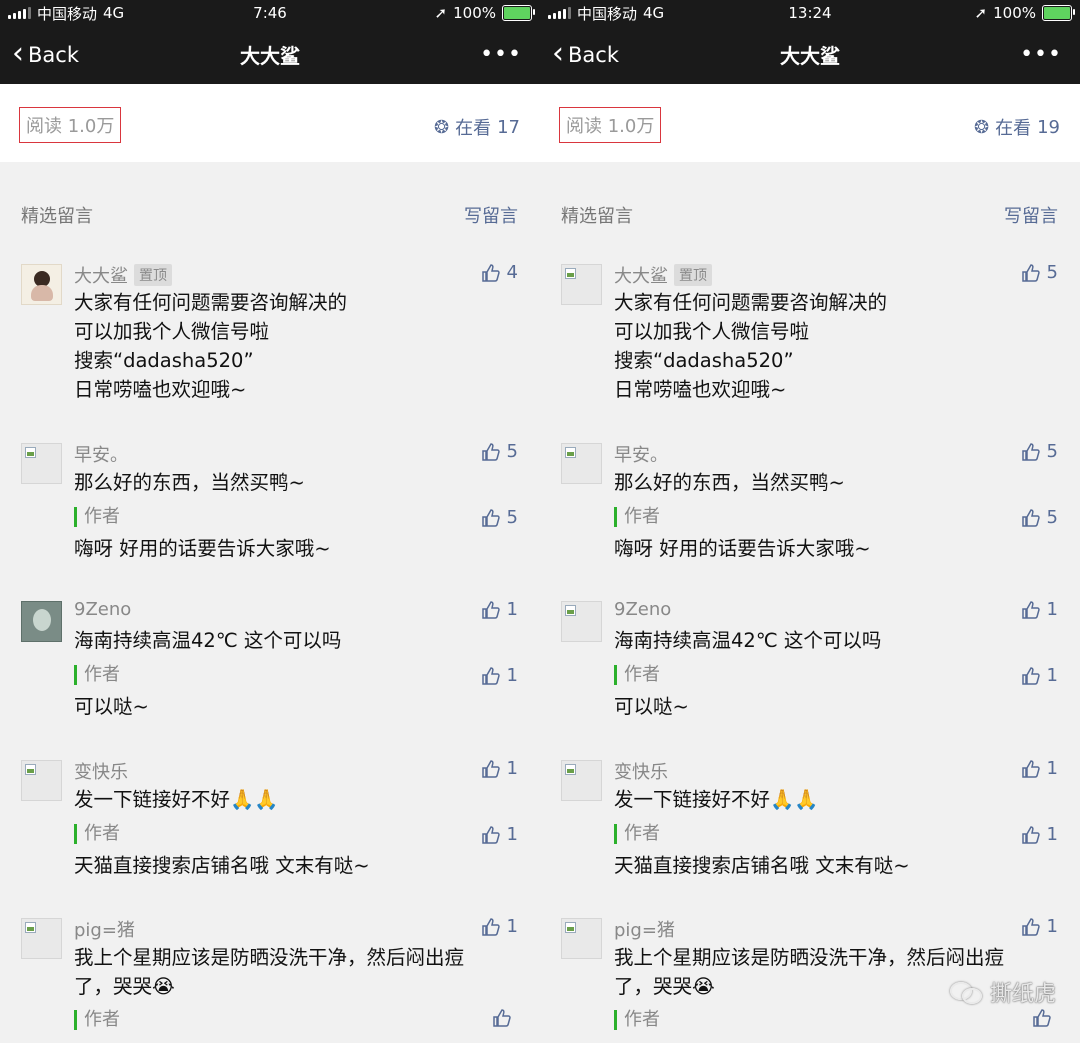  What do you see at coordinates (101, 276) in the screenshot?
I see `comment-nickname: 大大鲨` at bounding box center [101, 276].